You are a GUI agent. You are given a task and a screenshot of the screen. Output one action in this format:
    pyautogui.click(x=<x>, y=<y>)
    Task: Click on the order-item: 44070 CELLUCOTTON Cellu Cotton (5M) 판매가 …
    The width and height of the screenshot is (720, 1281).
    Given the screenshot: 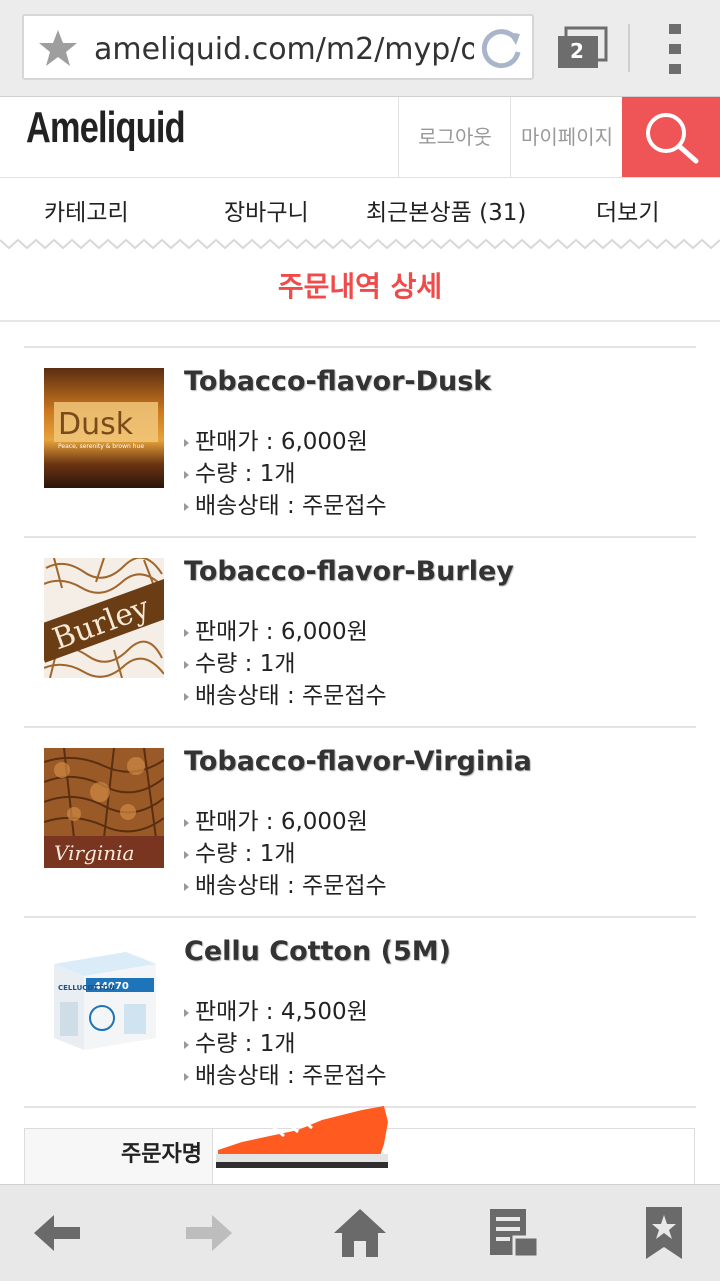 What is the action you would take?
    pyautogui.click(x=360, y=1011)
    